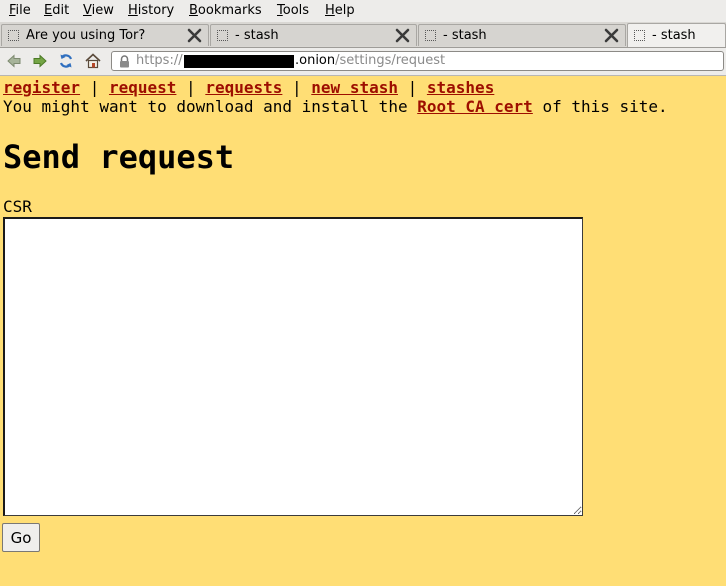  What do you see at coordinates (243, 87) in the screenshot?
I see `nav-link-requests: requests` at bounding box center [243, 87].